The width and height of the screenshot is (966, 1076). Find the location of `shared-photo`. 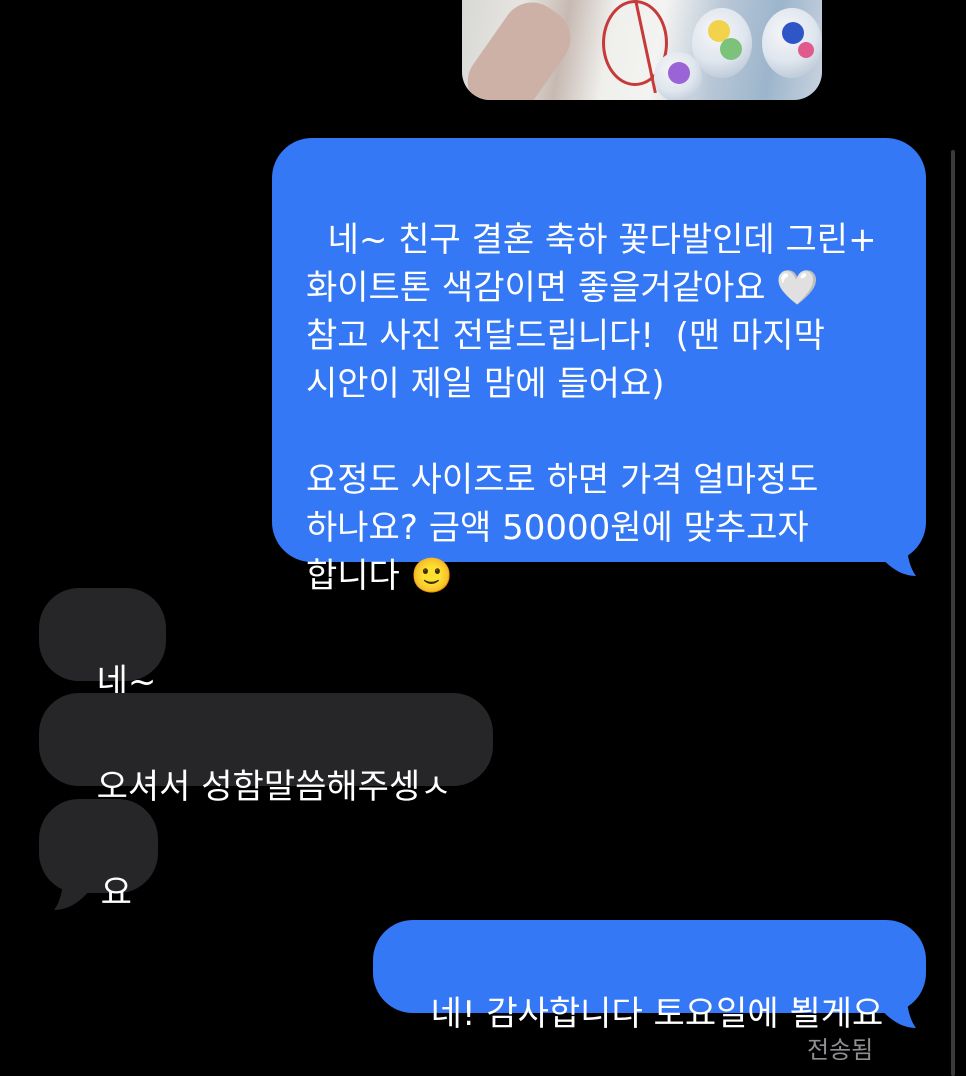

shared-photo is located at coordinates (642, 50).